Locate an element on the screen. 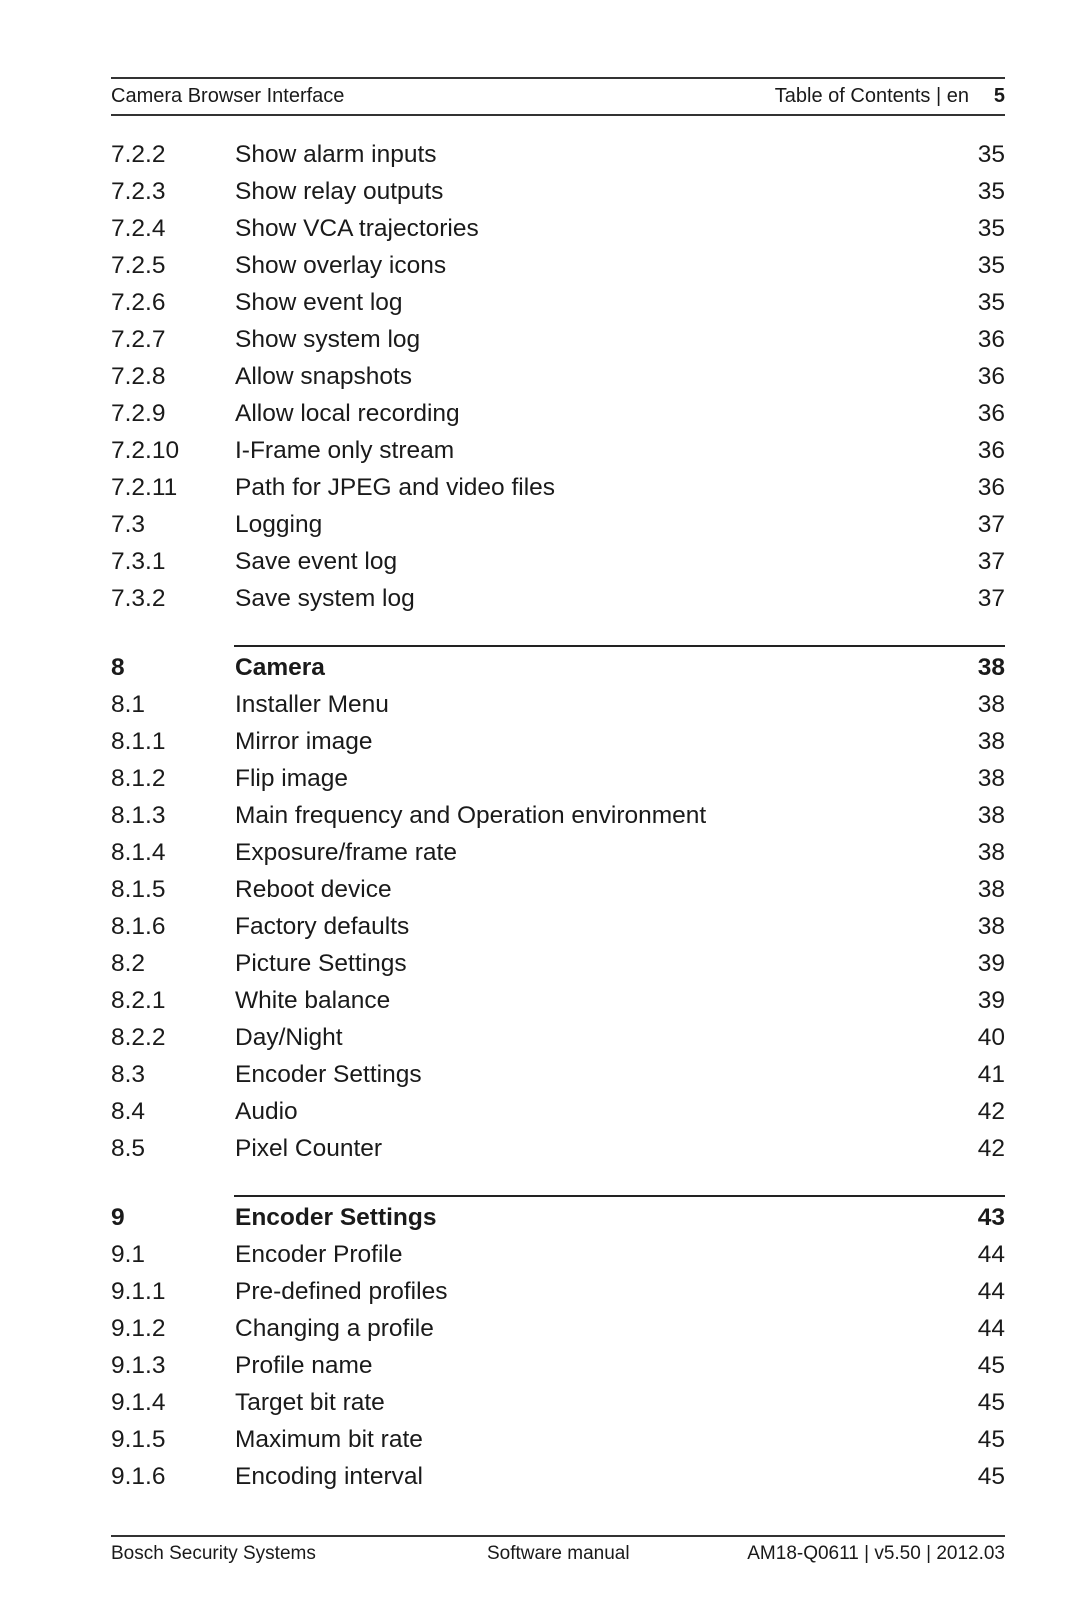 The image size is (1080, 1618). toc-entry-title: Pixel Counter is located at coordinates (309, 1148).